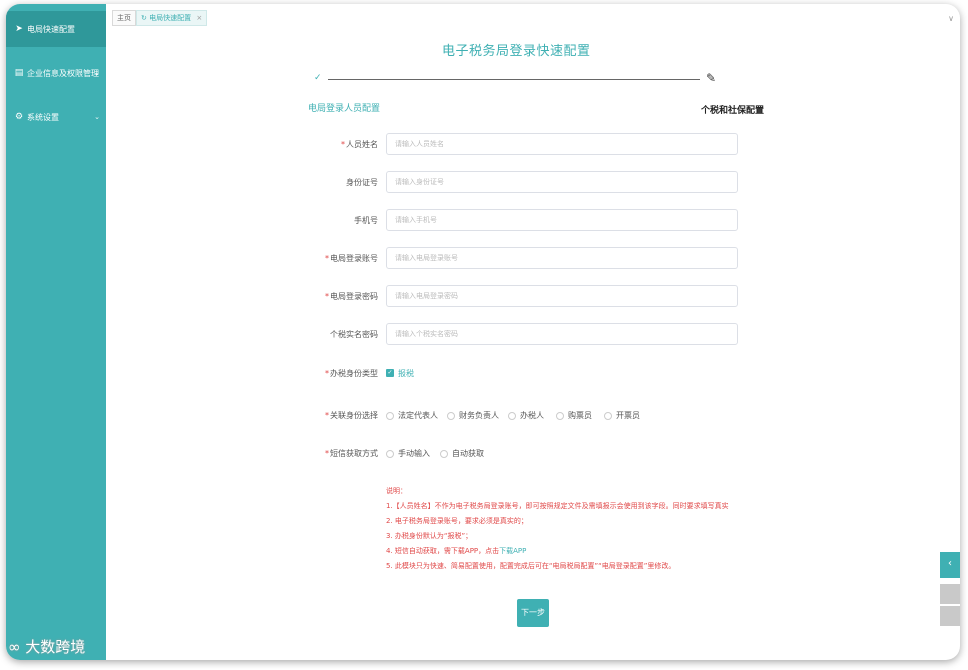 This screenshot has height=670, width=968. What do you see at coordinates (354, 415) in the screenshot?
I see `field-label: 关联身份选择` at bounding box center [354, 415].